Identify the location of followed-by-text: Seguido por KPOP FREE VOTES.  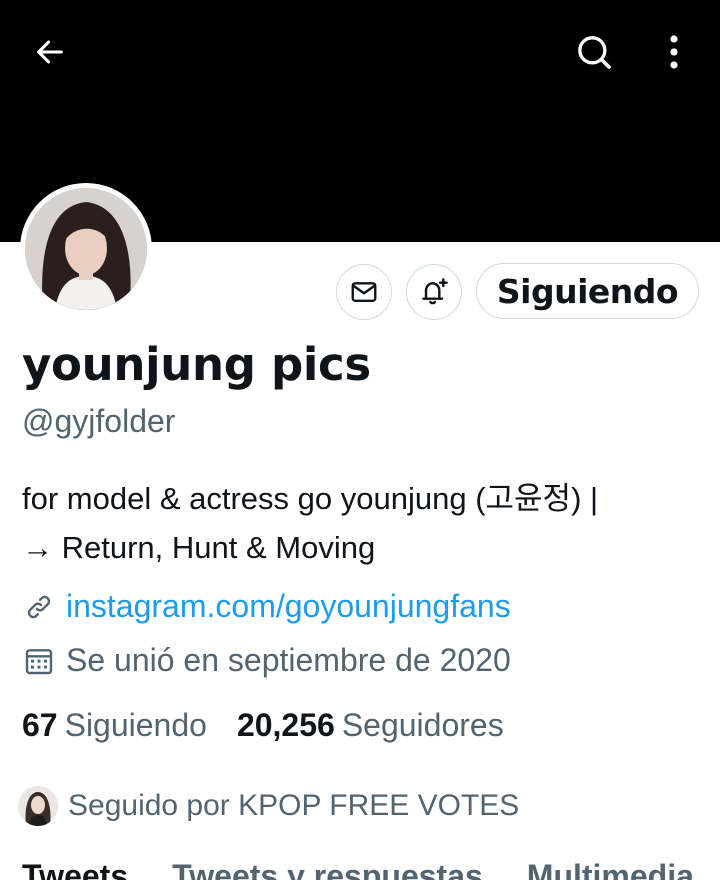
(294, 805).